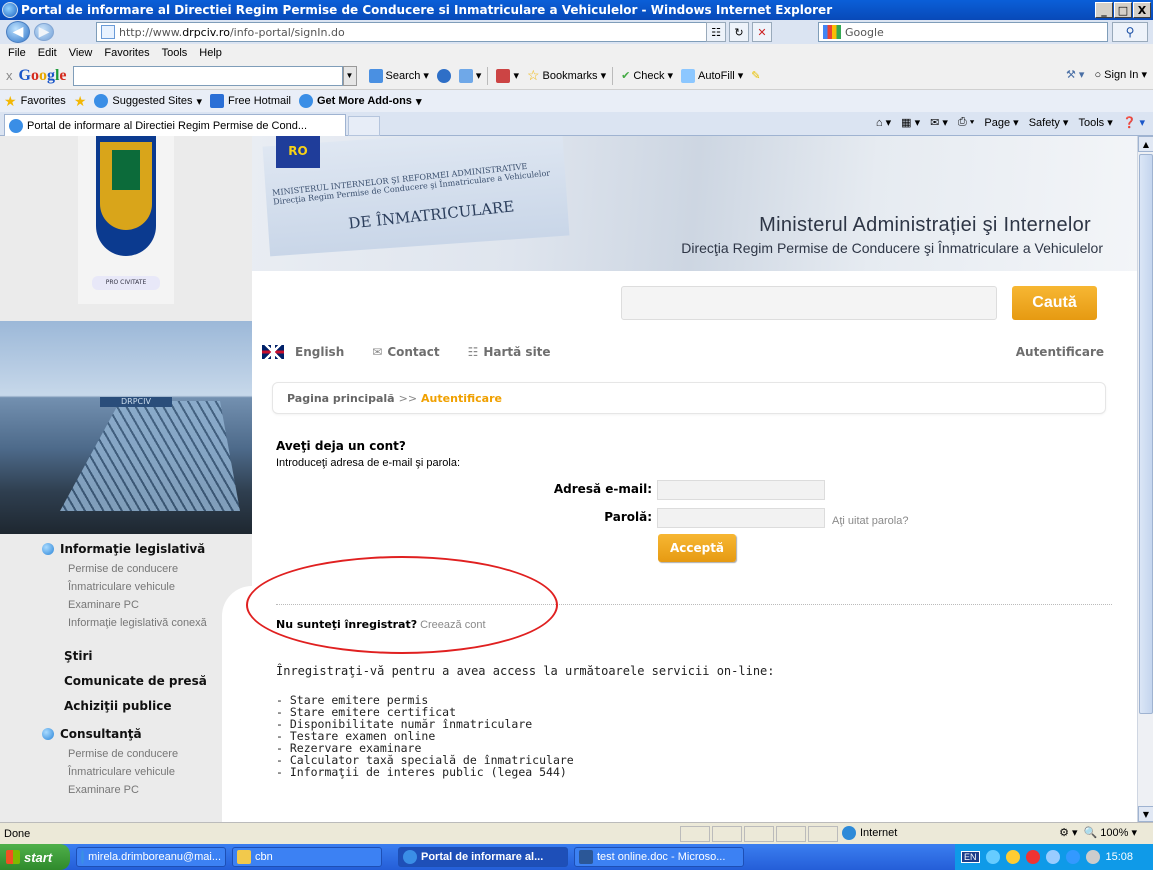 The width and height of the screenshot is (1153, 870). I want to click on close-button: X, so click(1142, 10).